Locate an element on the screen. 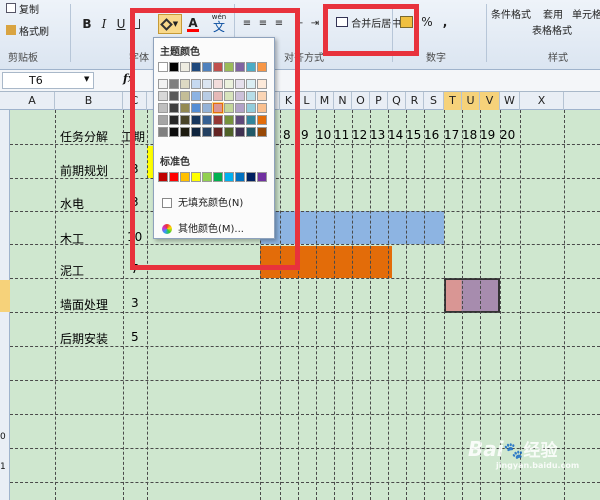 Image resolution: width=600 pixels, height=500 pixels. day-header: 14 is located at coordinates (396, 135).